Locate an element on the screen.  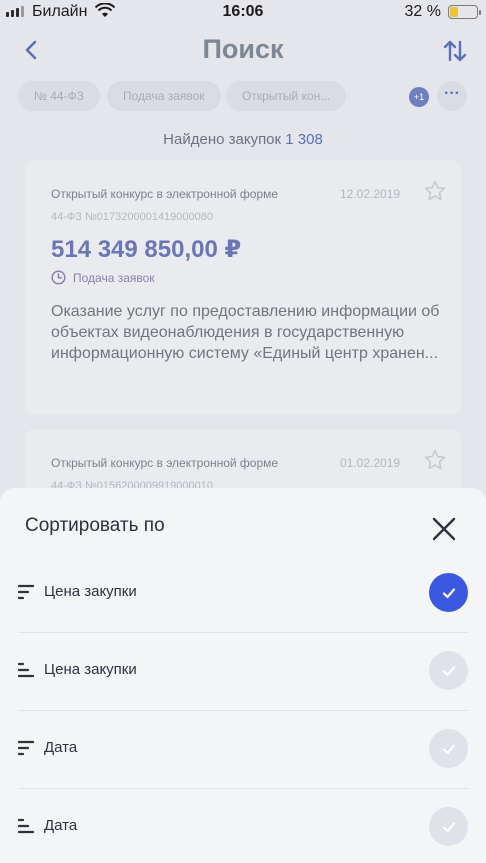
results-number: 1 308 is located at coordinates (304, 139).